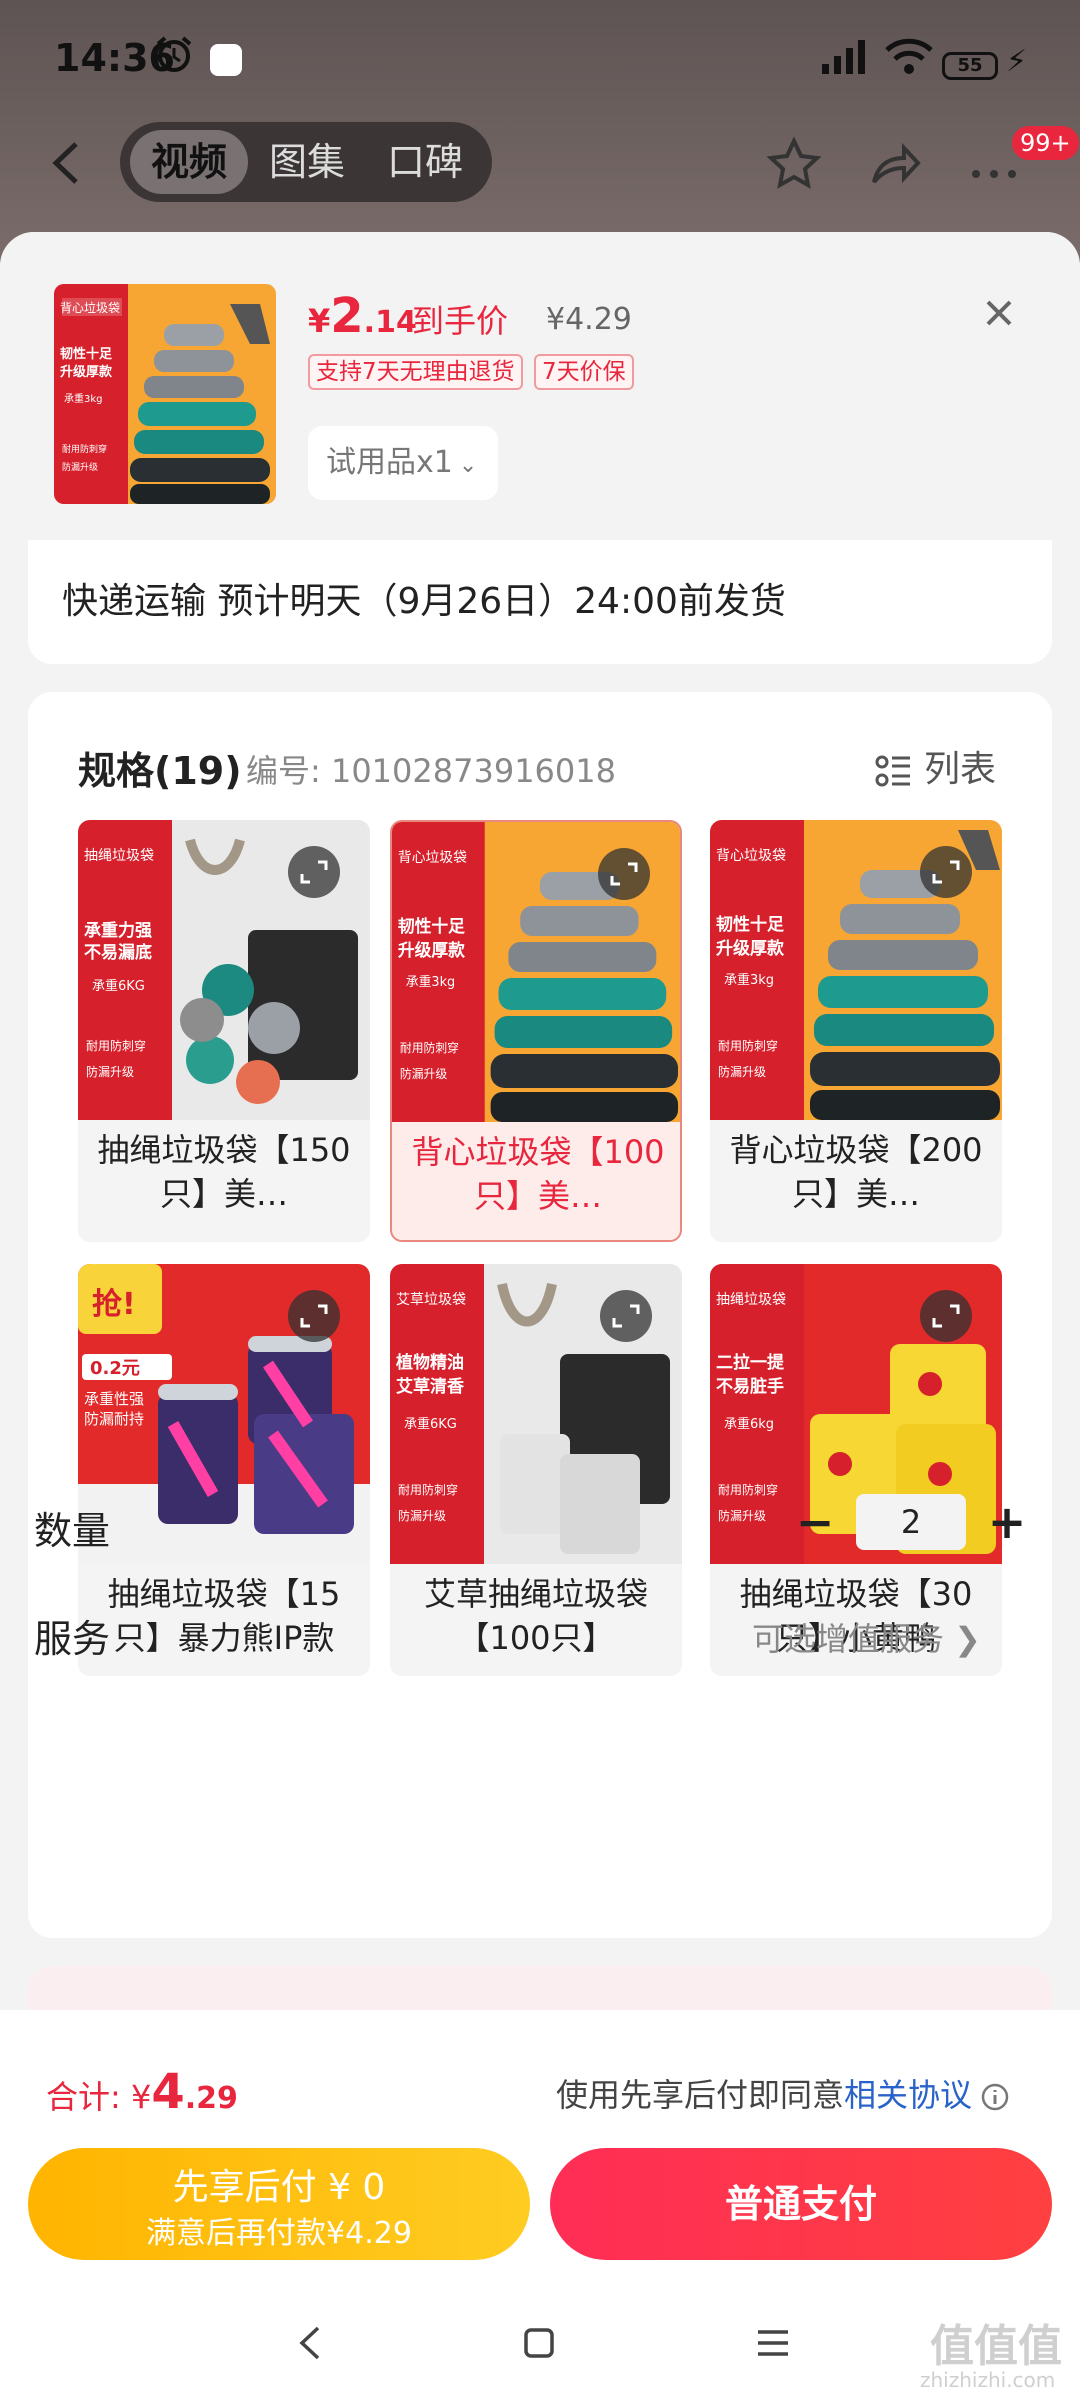 This screenshot has width=1080, height=2400. What do you see at coordinates (749, 1424) in the screenshot?
I see `svg-text: 承重6kg` at bounding box center [749, 1424].